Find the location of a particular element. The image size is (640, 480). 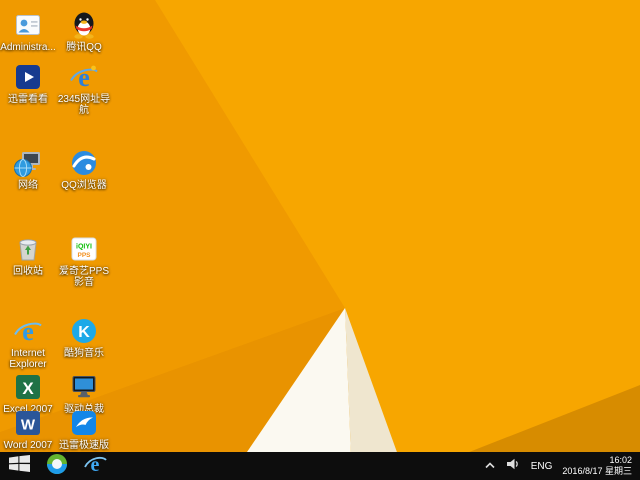

excel-2007-icon: X is located at coordinates (28, 387).